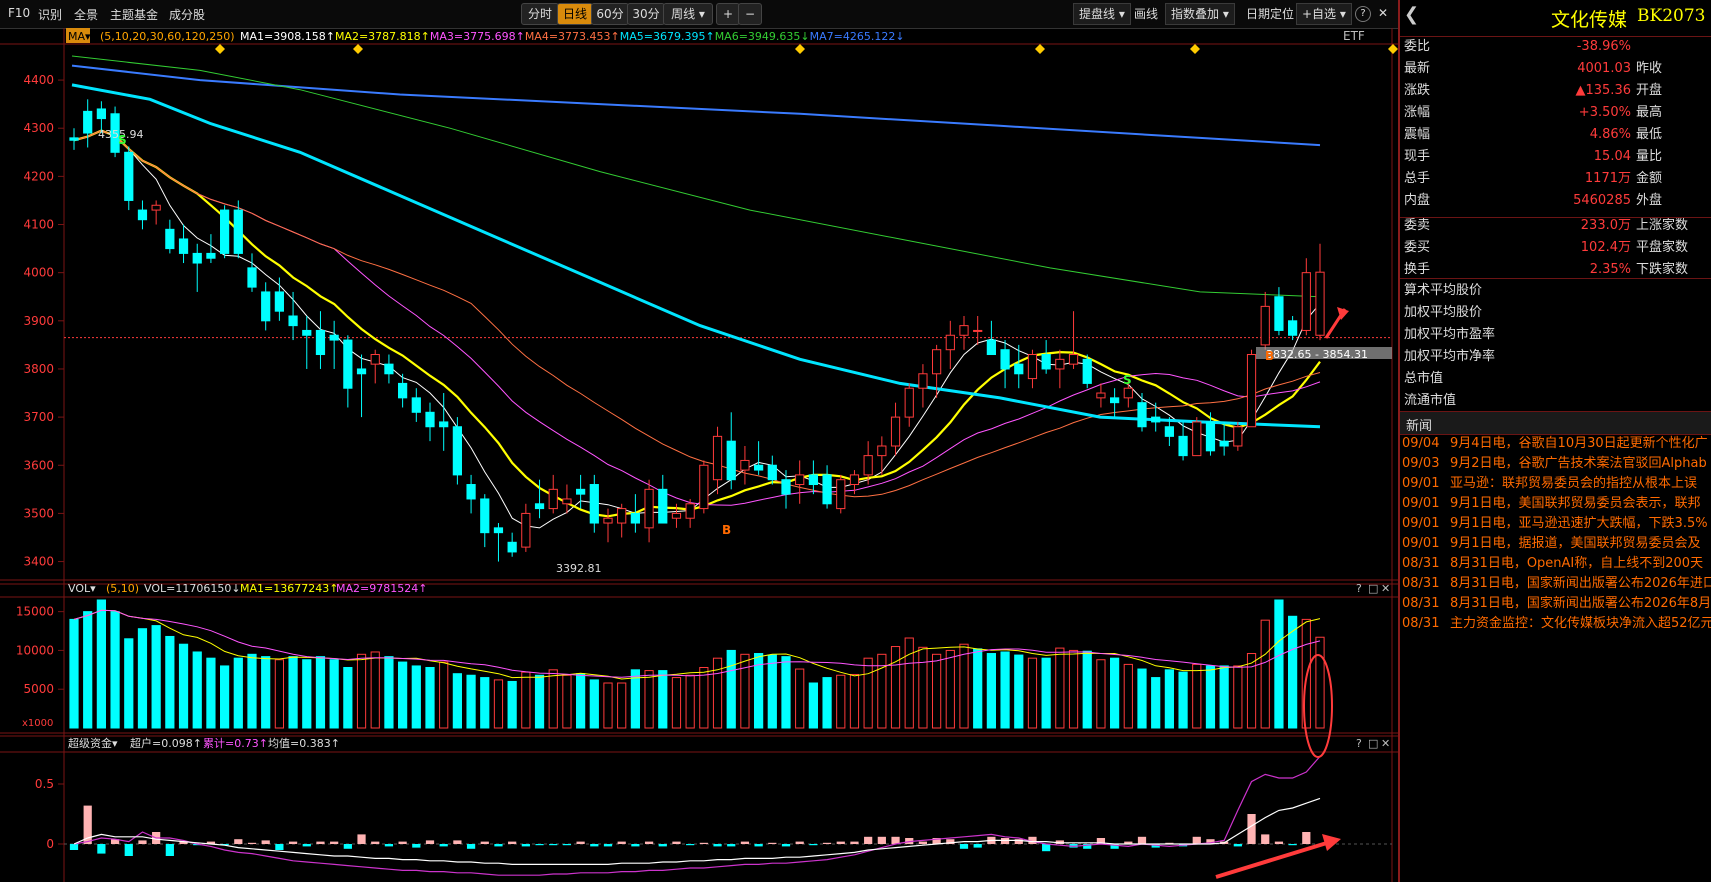 This screenshot has width=1711, height=882. What do you see at coordinates (1556, 604) in the screenshot?
I see `news-item: 08/31 8月31日电，国家新闻出版署公布2026年8月` at bounding box center [1556, 604].